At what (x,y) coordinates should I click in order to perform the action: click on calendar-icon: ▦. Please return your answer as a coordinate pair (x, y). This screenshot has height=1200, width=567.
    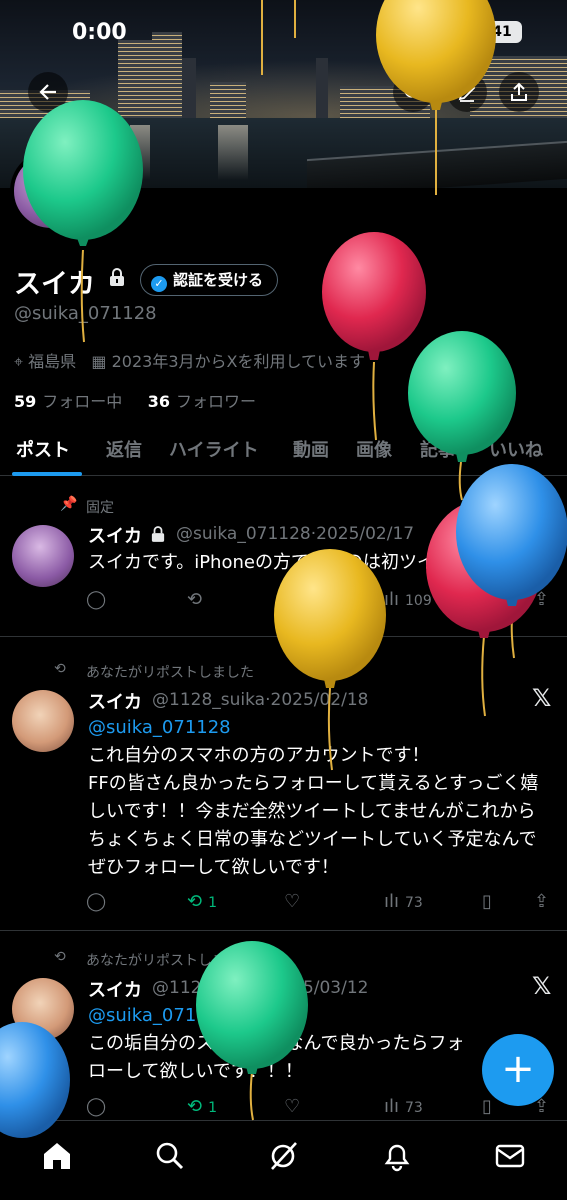
    Looking at the image, I should click on (99, 361).